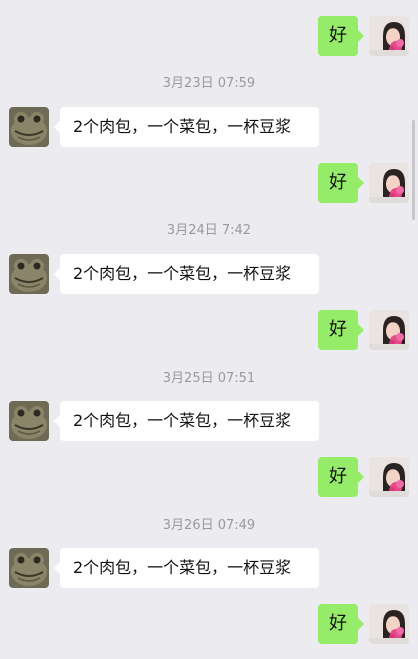  Describe the element at coordinates (209, 378) in the screenshot. I see `timestamp: 3月25日 07:51` at that location.